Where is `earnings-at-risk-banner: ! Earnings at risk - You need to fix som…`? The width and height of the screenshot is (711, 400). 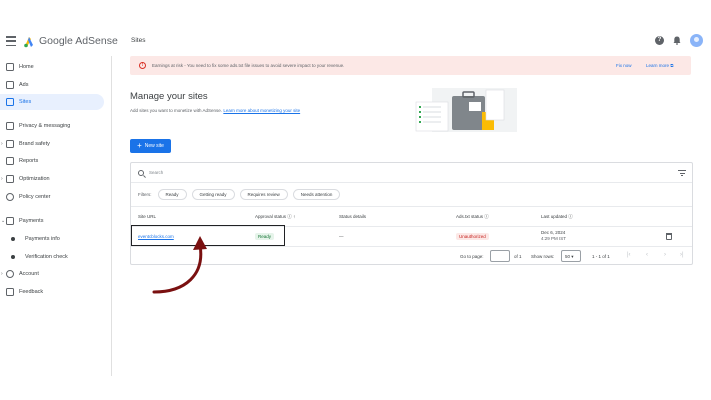
earnings-at-risk-banner: ! Earnings at risk - You need to fix som… is located at coordinates (410, 65).